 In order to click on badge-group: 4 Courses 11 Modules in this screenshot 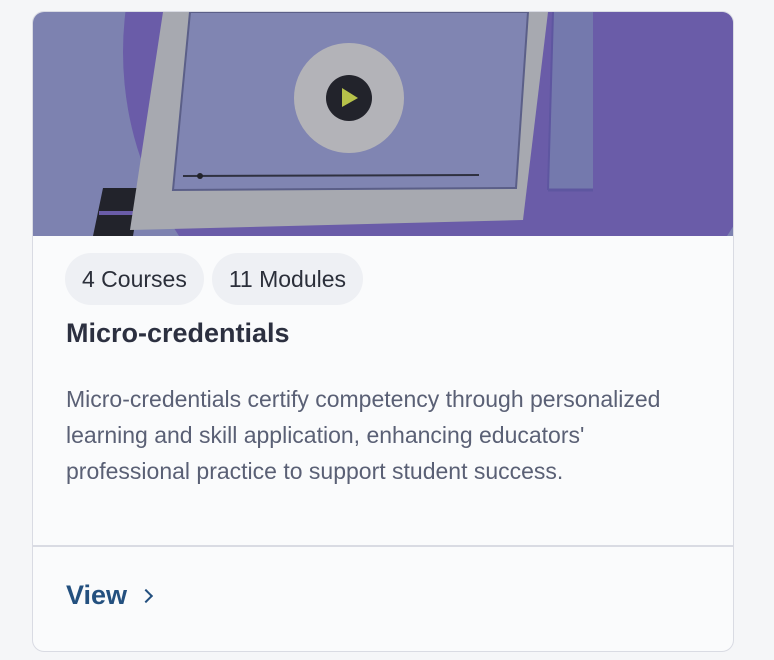, I will do `click(214, 279)`.